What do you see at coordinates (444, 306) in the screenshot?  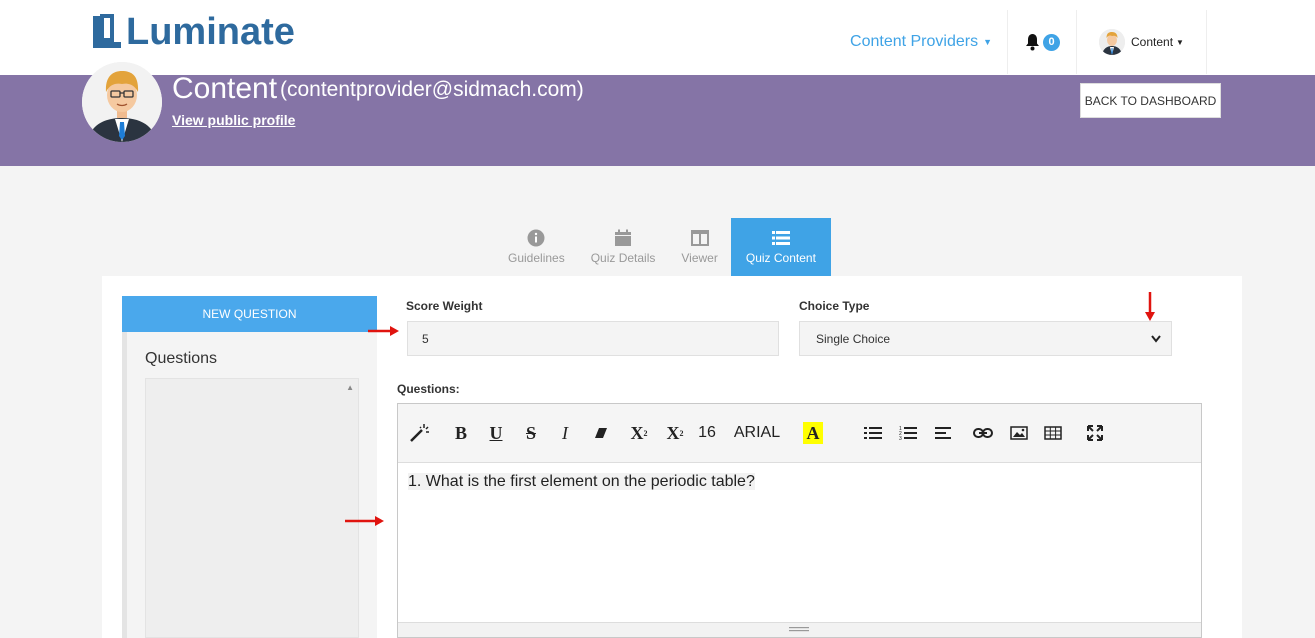 I see `score-weight-label: Score Weight` at bounding box center [444, 306].